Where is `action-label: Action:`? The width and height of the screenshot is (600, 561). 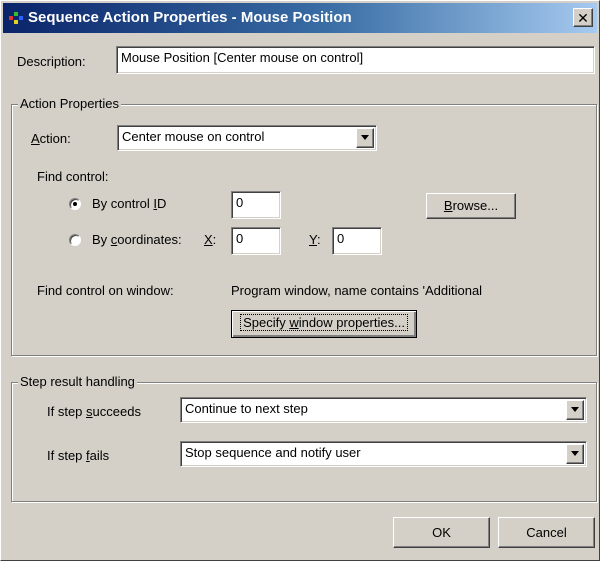 action-label: Action: is located at coordinates (51, 138).